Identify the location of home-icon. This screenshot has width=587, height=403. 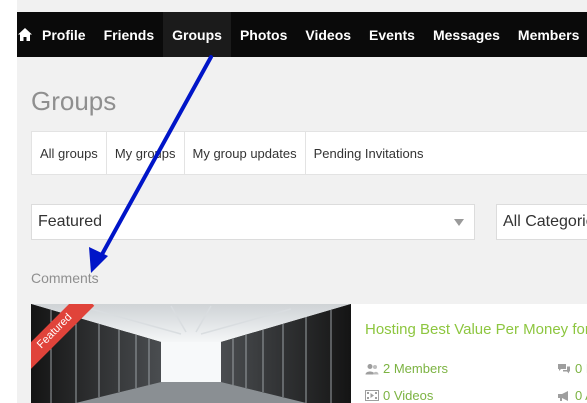
(25, 34).